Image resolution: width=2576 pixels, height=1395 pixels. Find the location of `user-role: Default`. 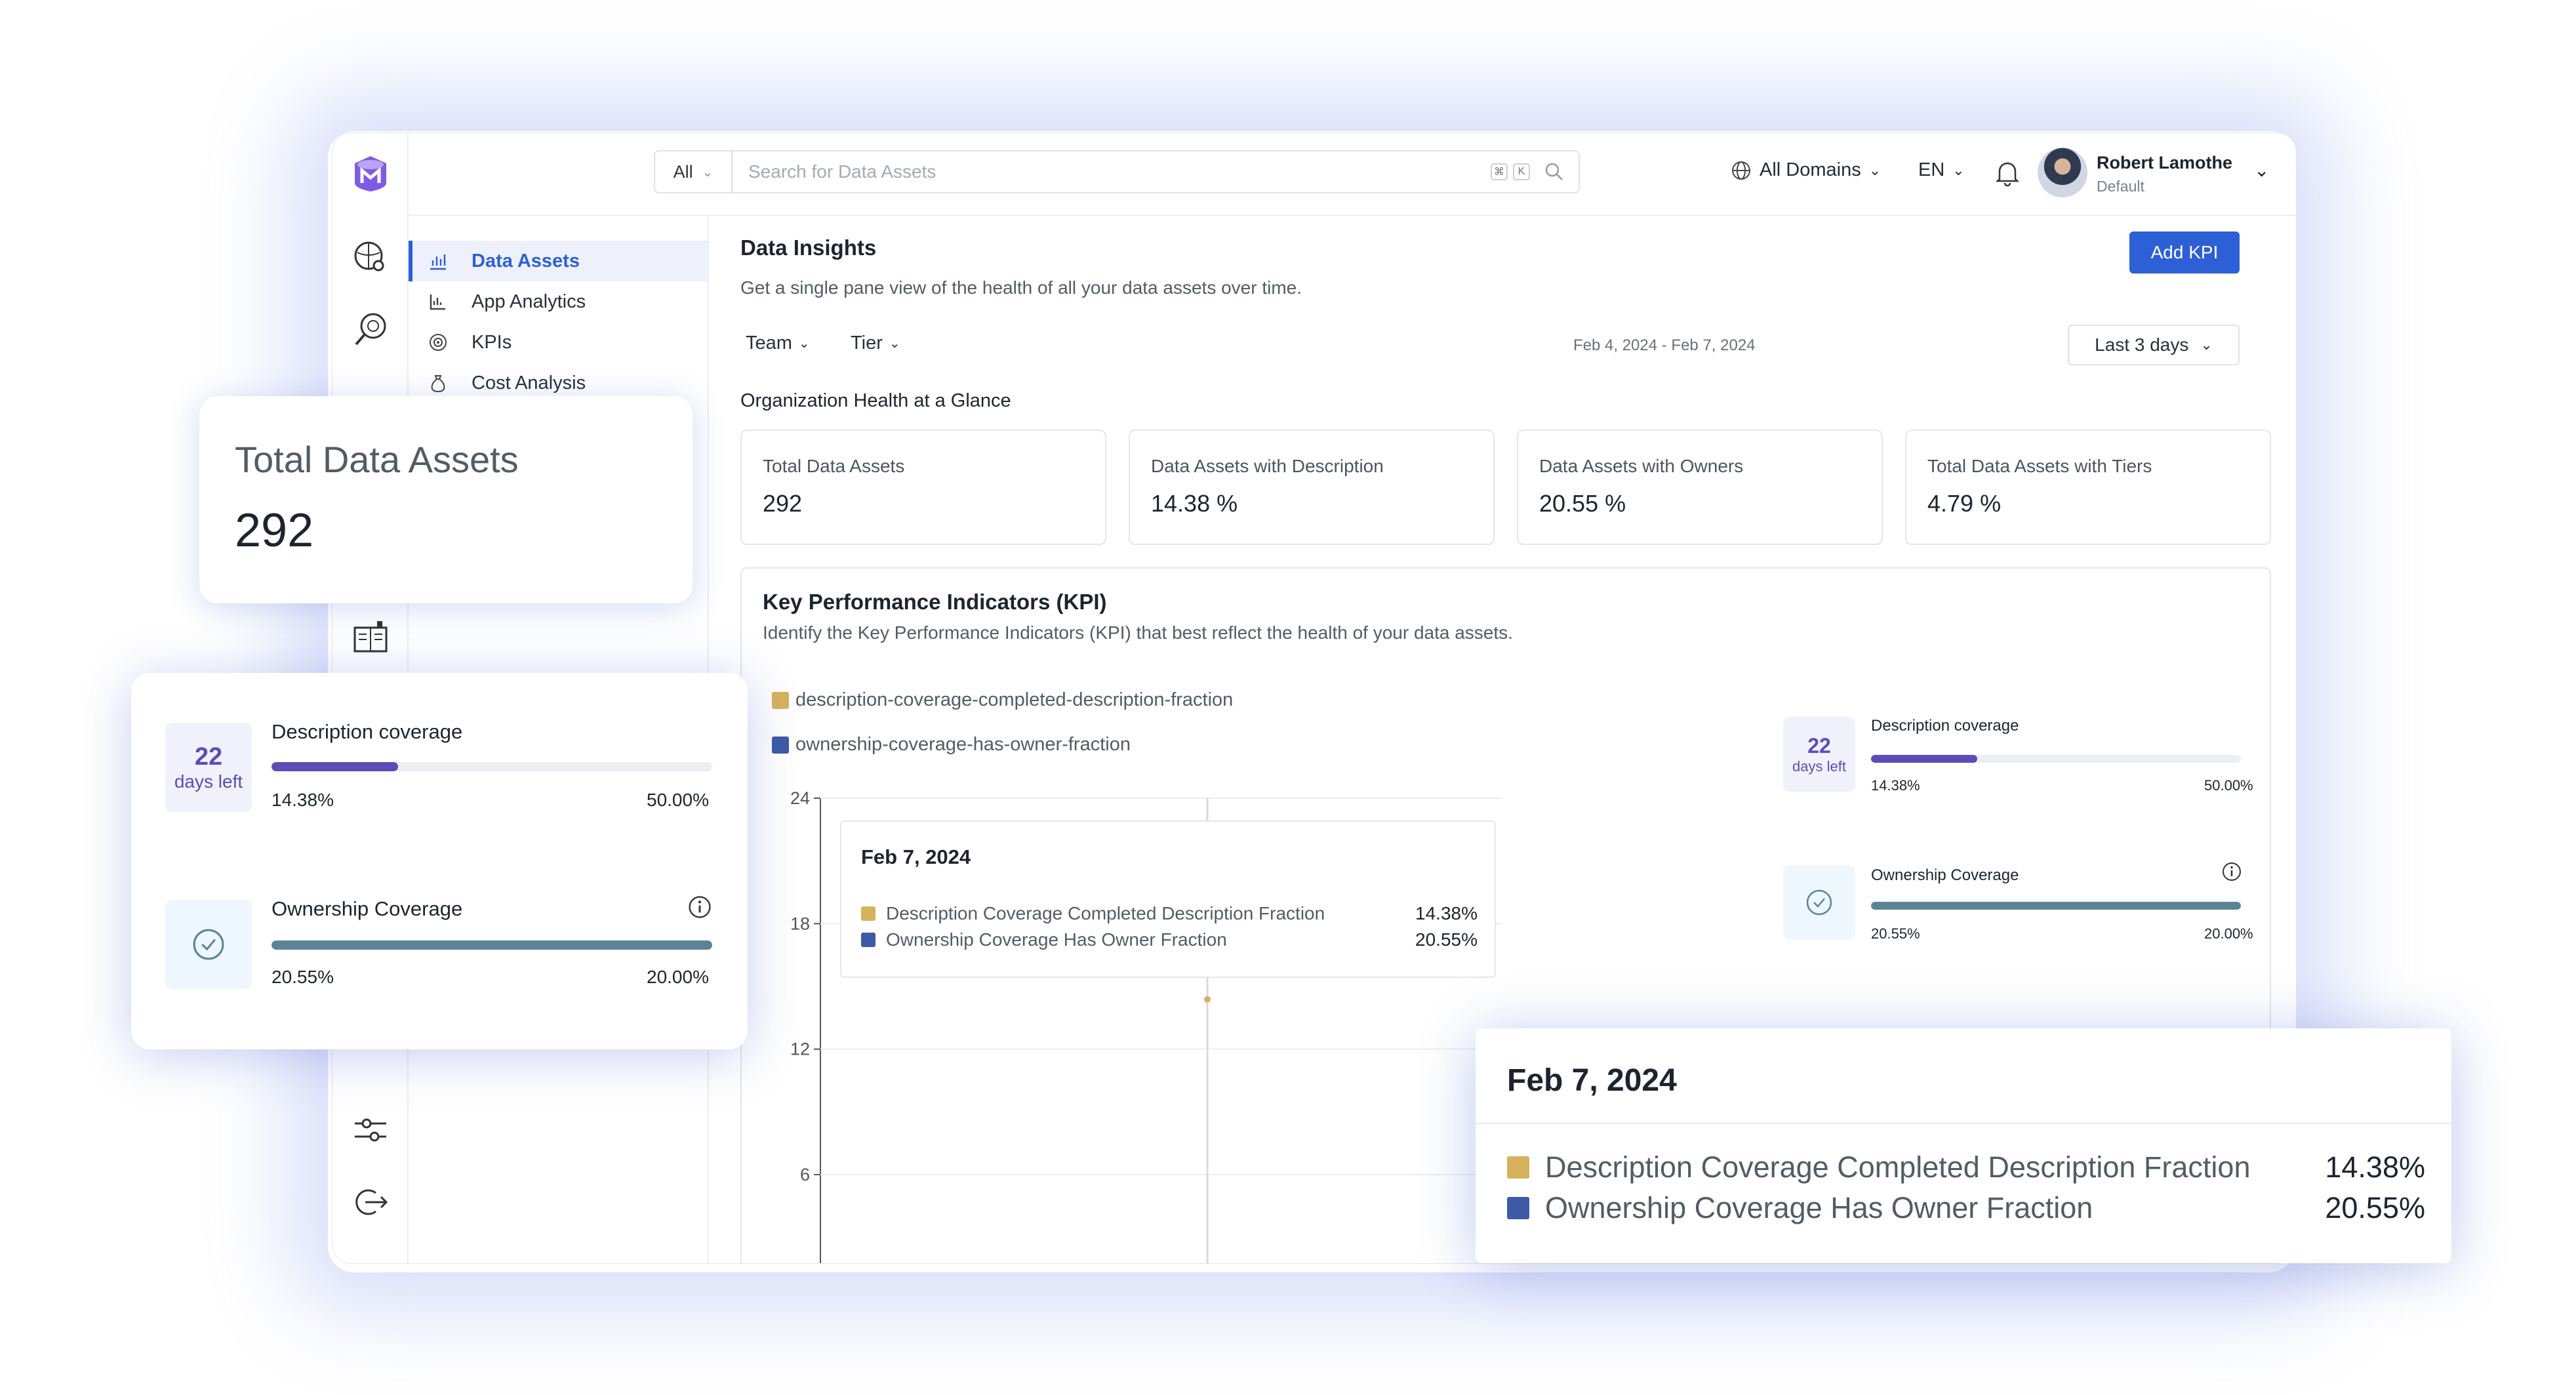

user-role: Default is located at coordinates (2120, 186).